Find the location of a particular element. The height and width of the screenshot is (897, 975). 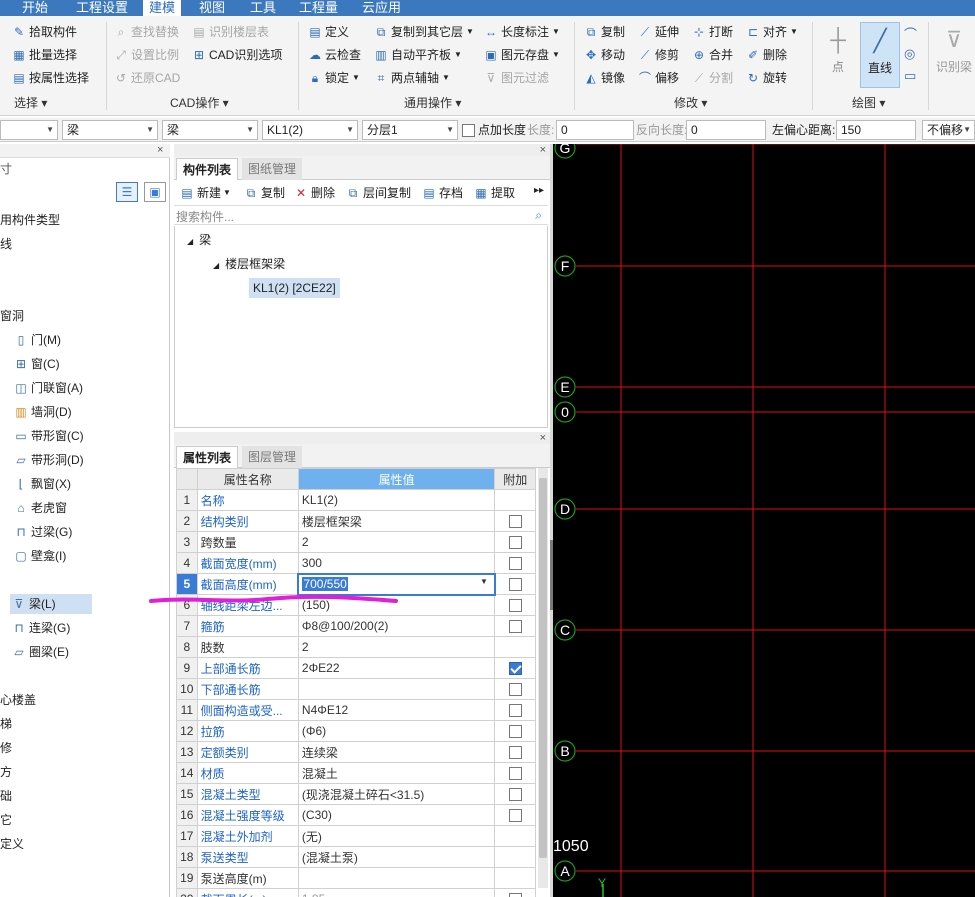

tile-view-icon: ▣ is located at coordinates (155, 192).